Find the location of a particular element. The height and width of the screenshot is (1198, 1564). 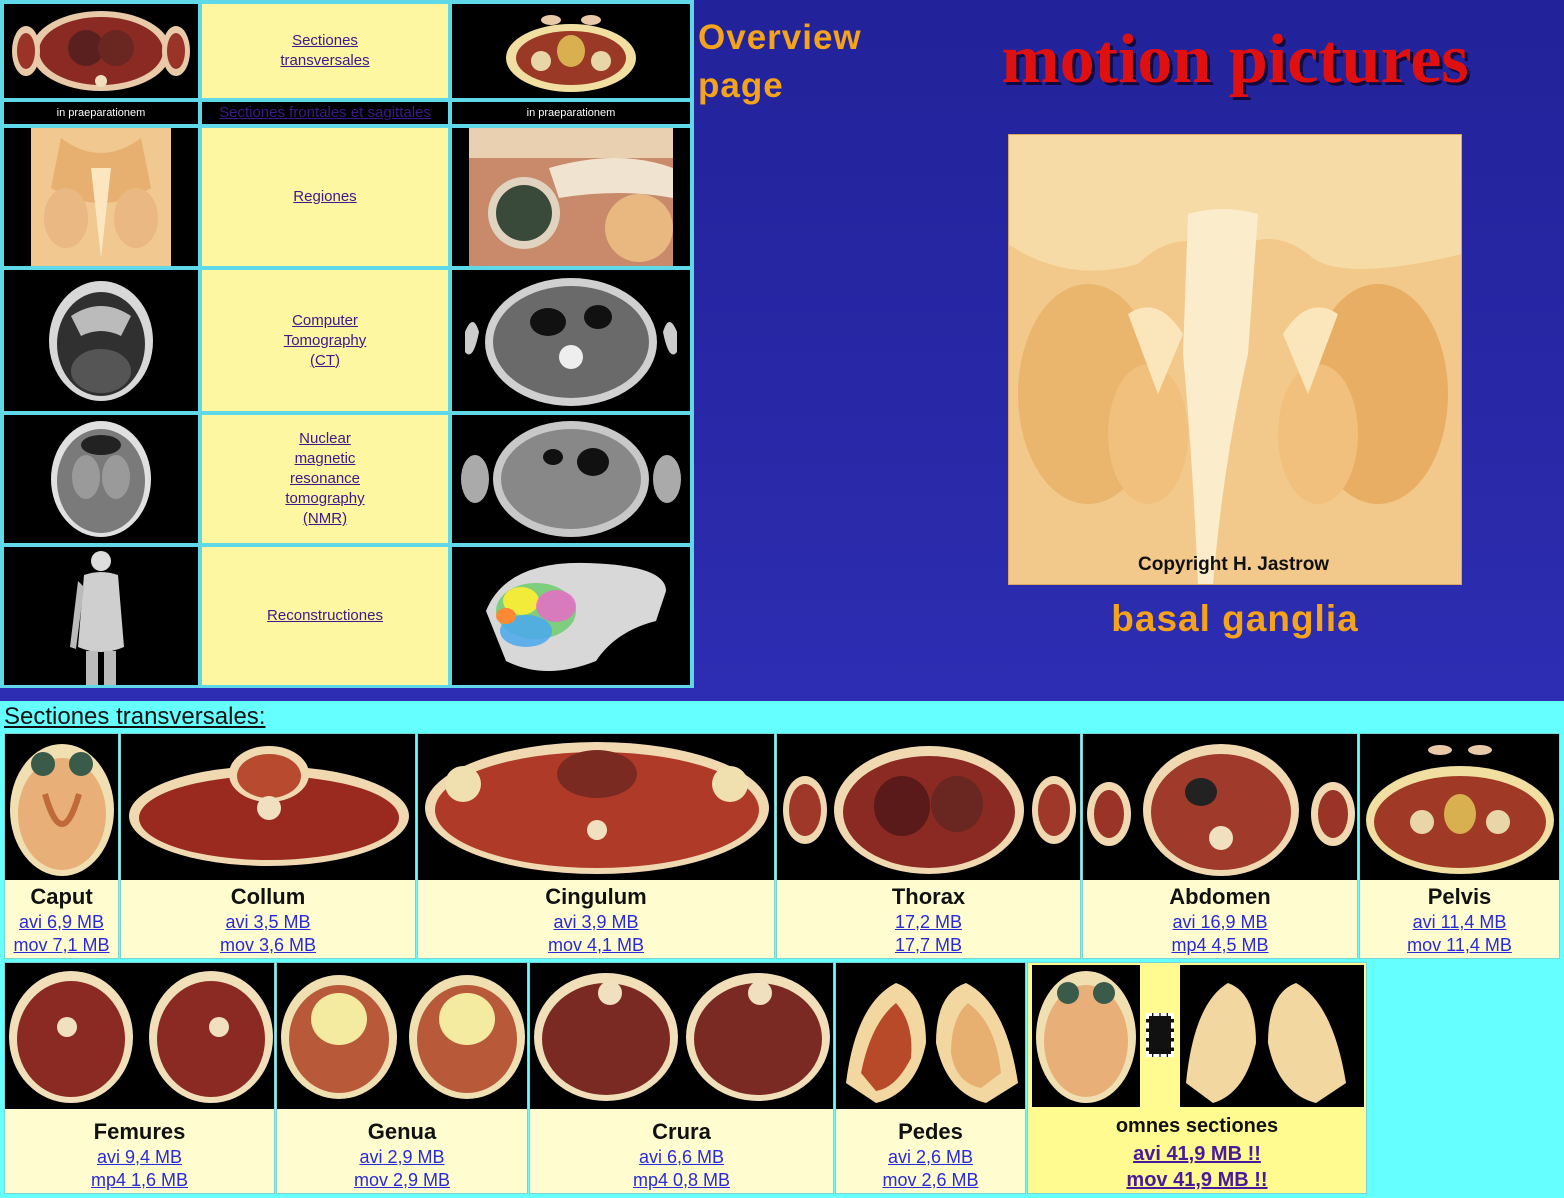

card-caput: Caput avi 6,9 MB mov 7,1 MB is located at coordinates (61, 846).